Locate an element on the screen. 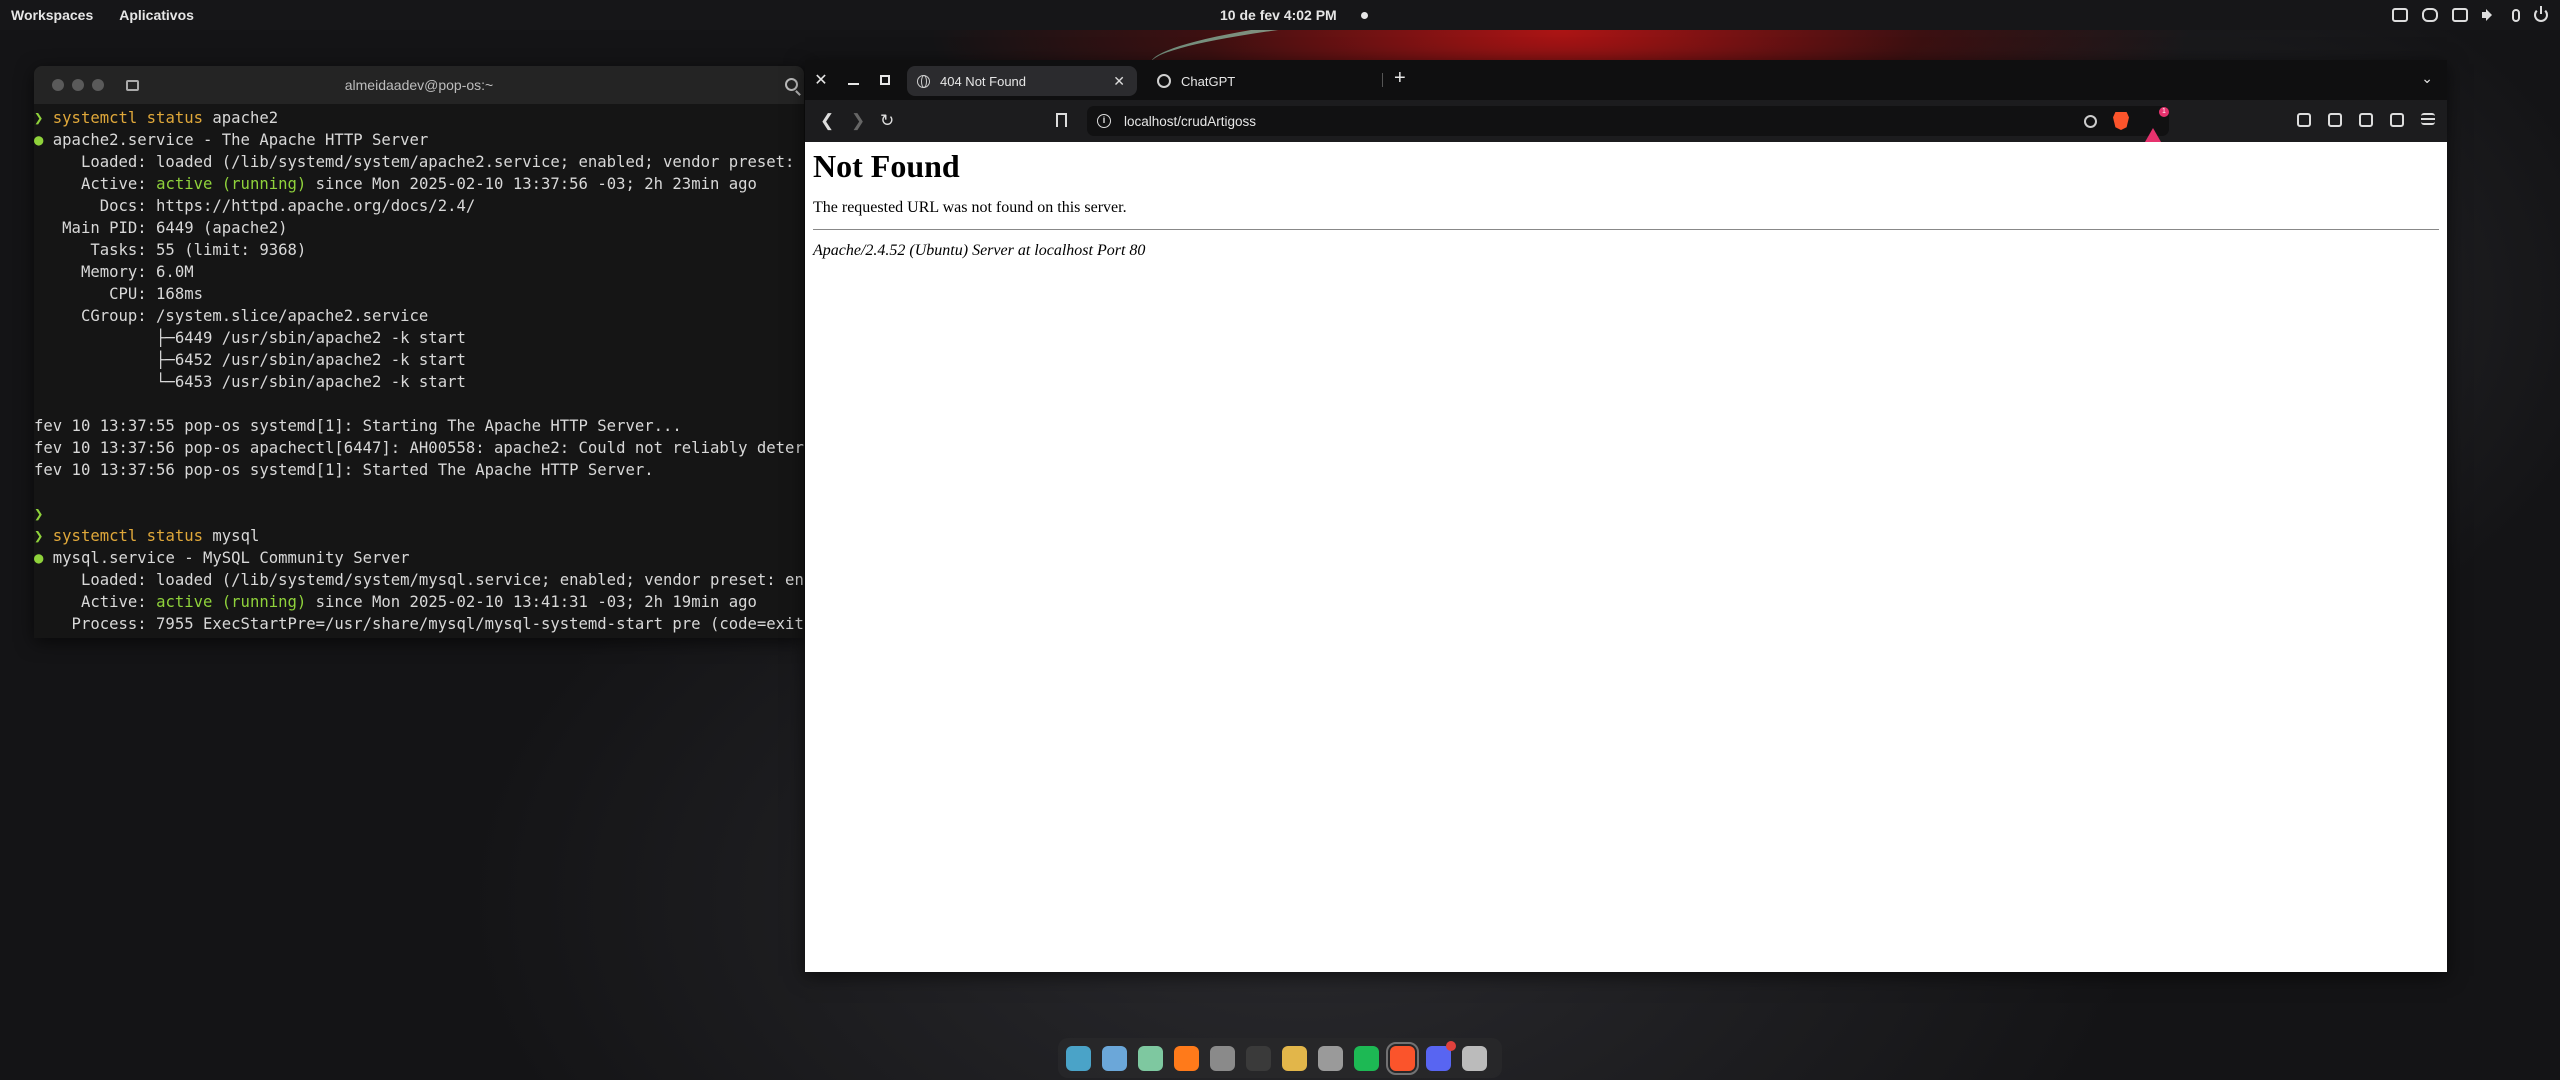 This screenshot has width=2560, height=1080. tab-bar: ✕ 404 Not Found ✕ ChatGPT + ⌄ is located at coordinates (1626, 80).